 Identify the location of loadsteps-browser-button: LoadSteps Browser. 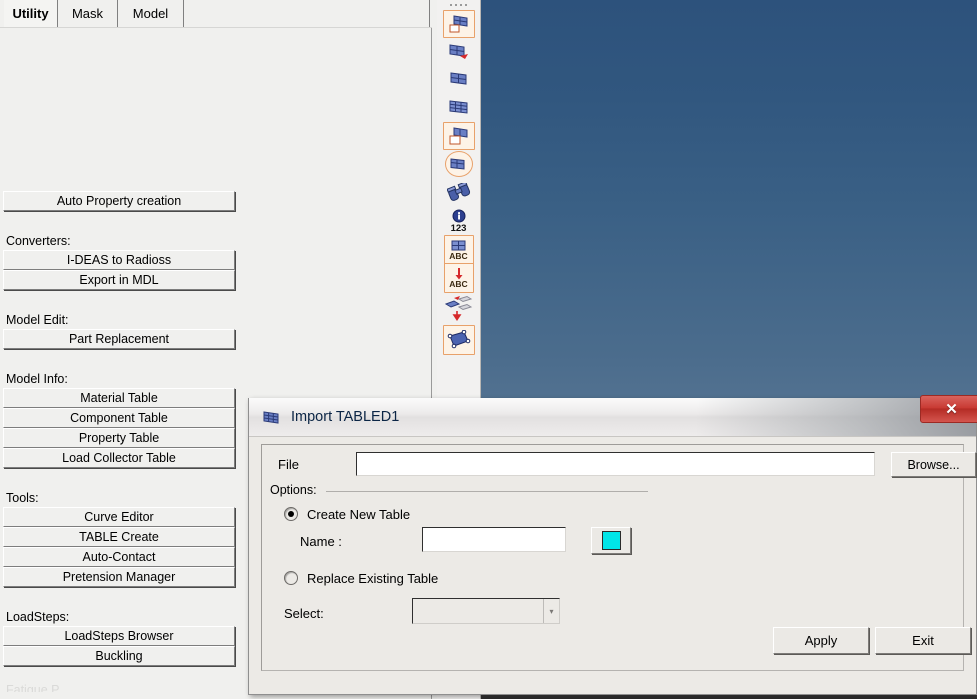
(119, 636).